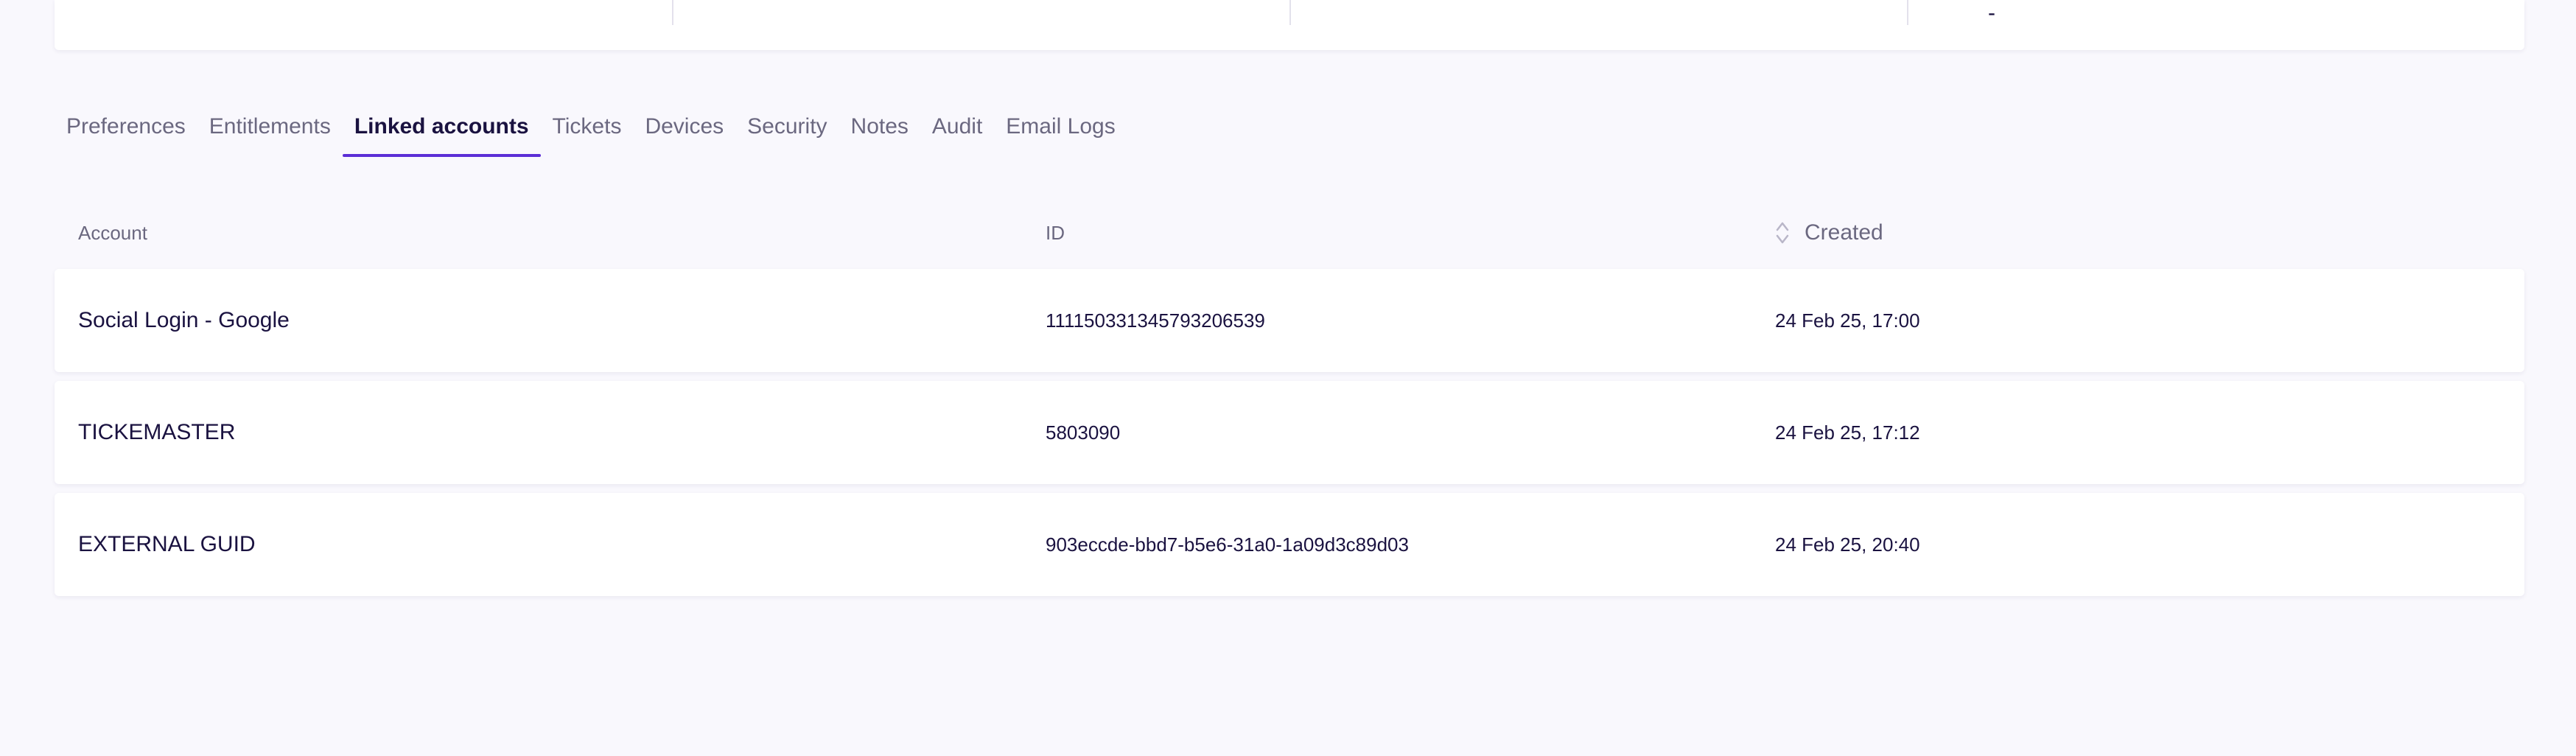  Describe the element at coordinates (684, 127) in the screenshot. I see `tab-devices: Devices` at that location.